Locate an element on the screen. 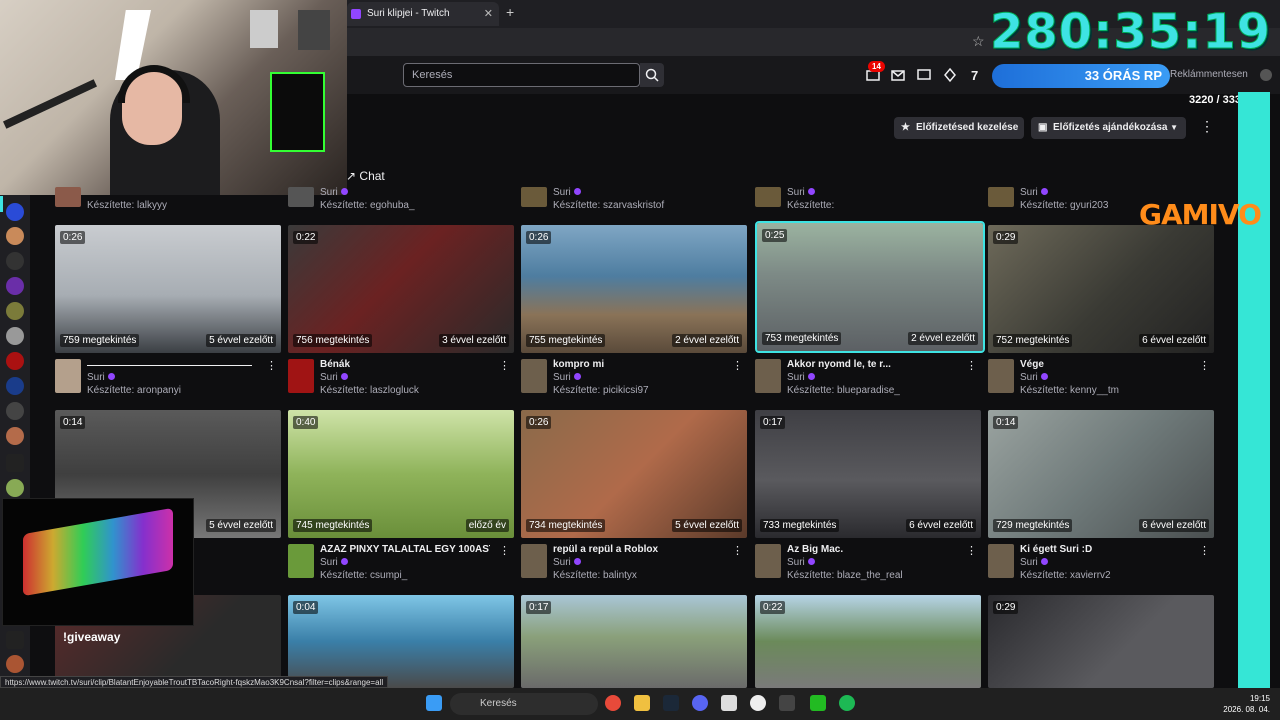 The height and width of the screenshot is (720, 1280). gift-subscription-button: ▣ Előfizetés ajándékozása ▼ is located at coordinates (1108, 128).